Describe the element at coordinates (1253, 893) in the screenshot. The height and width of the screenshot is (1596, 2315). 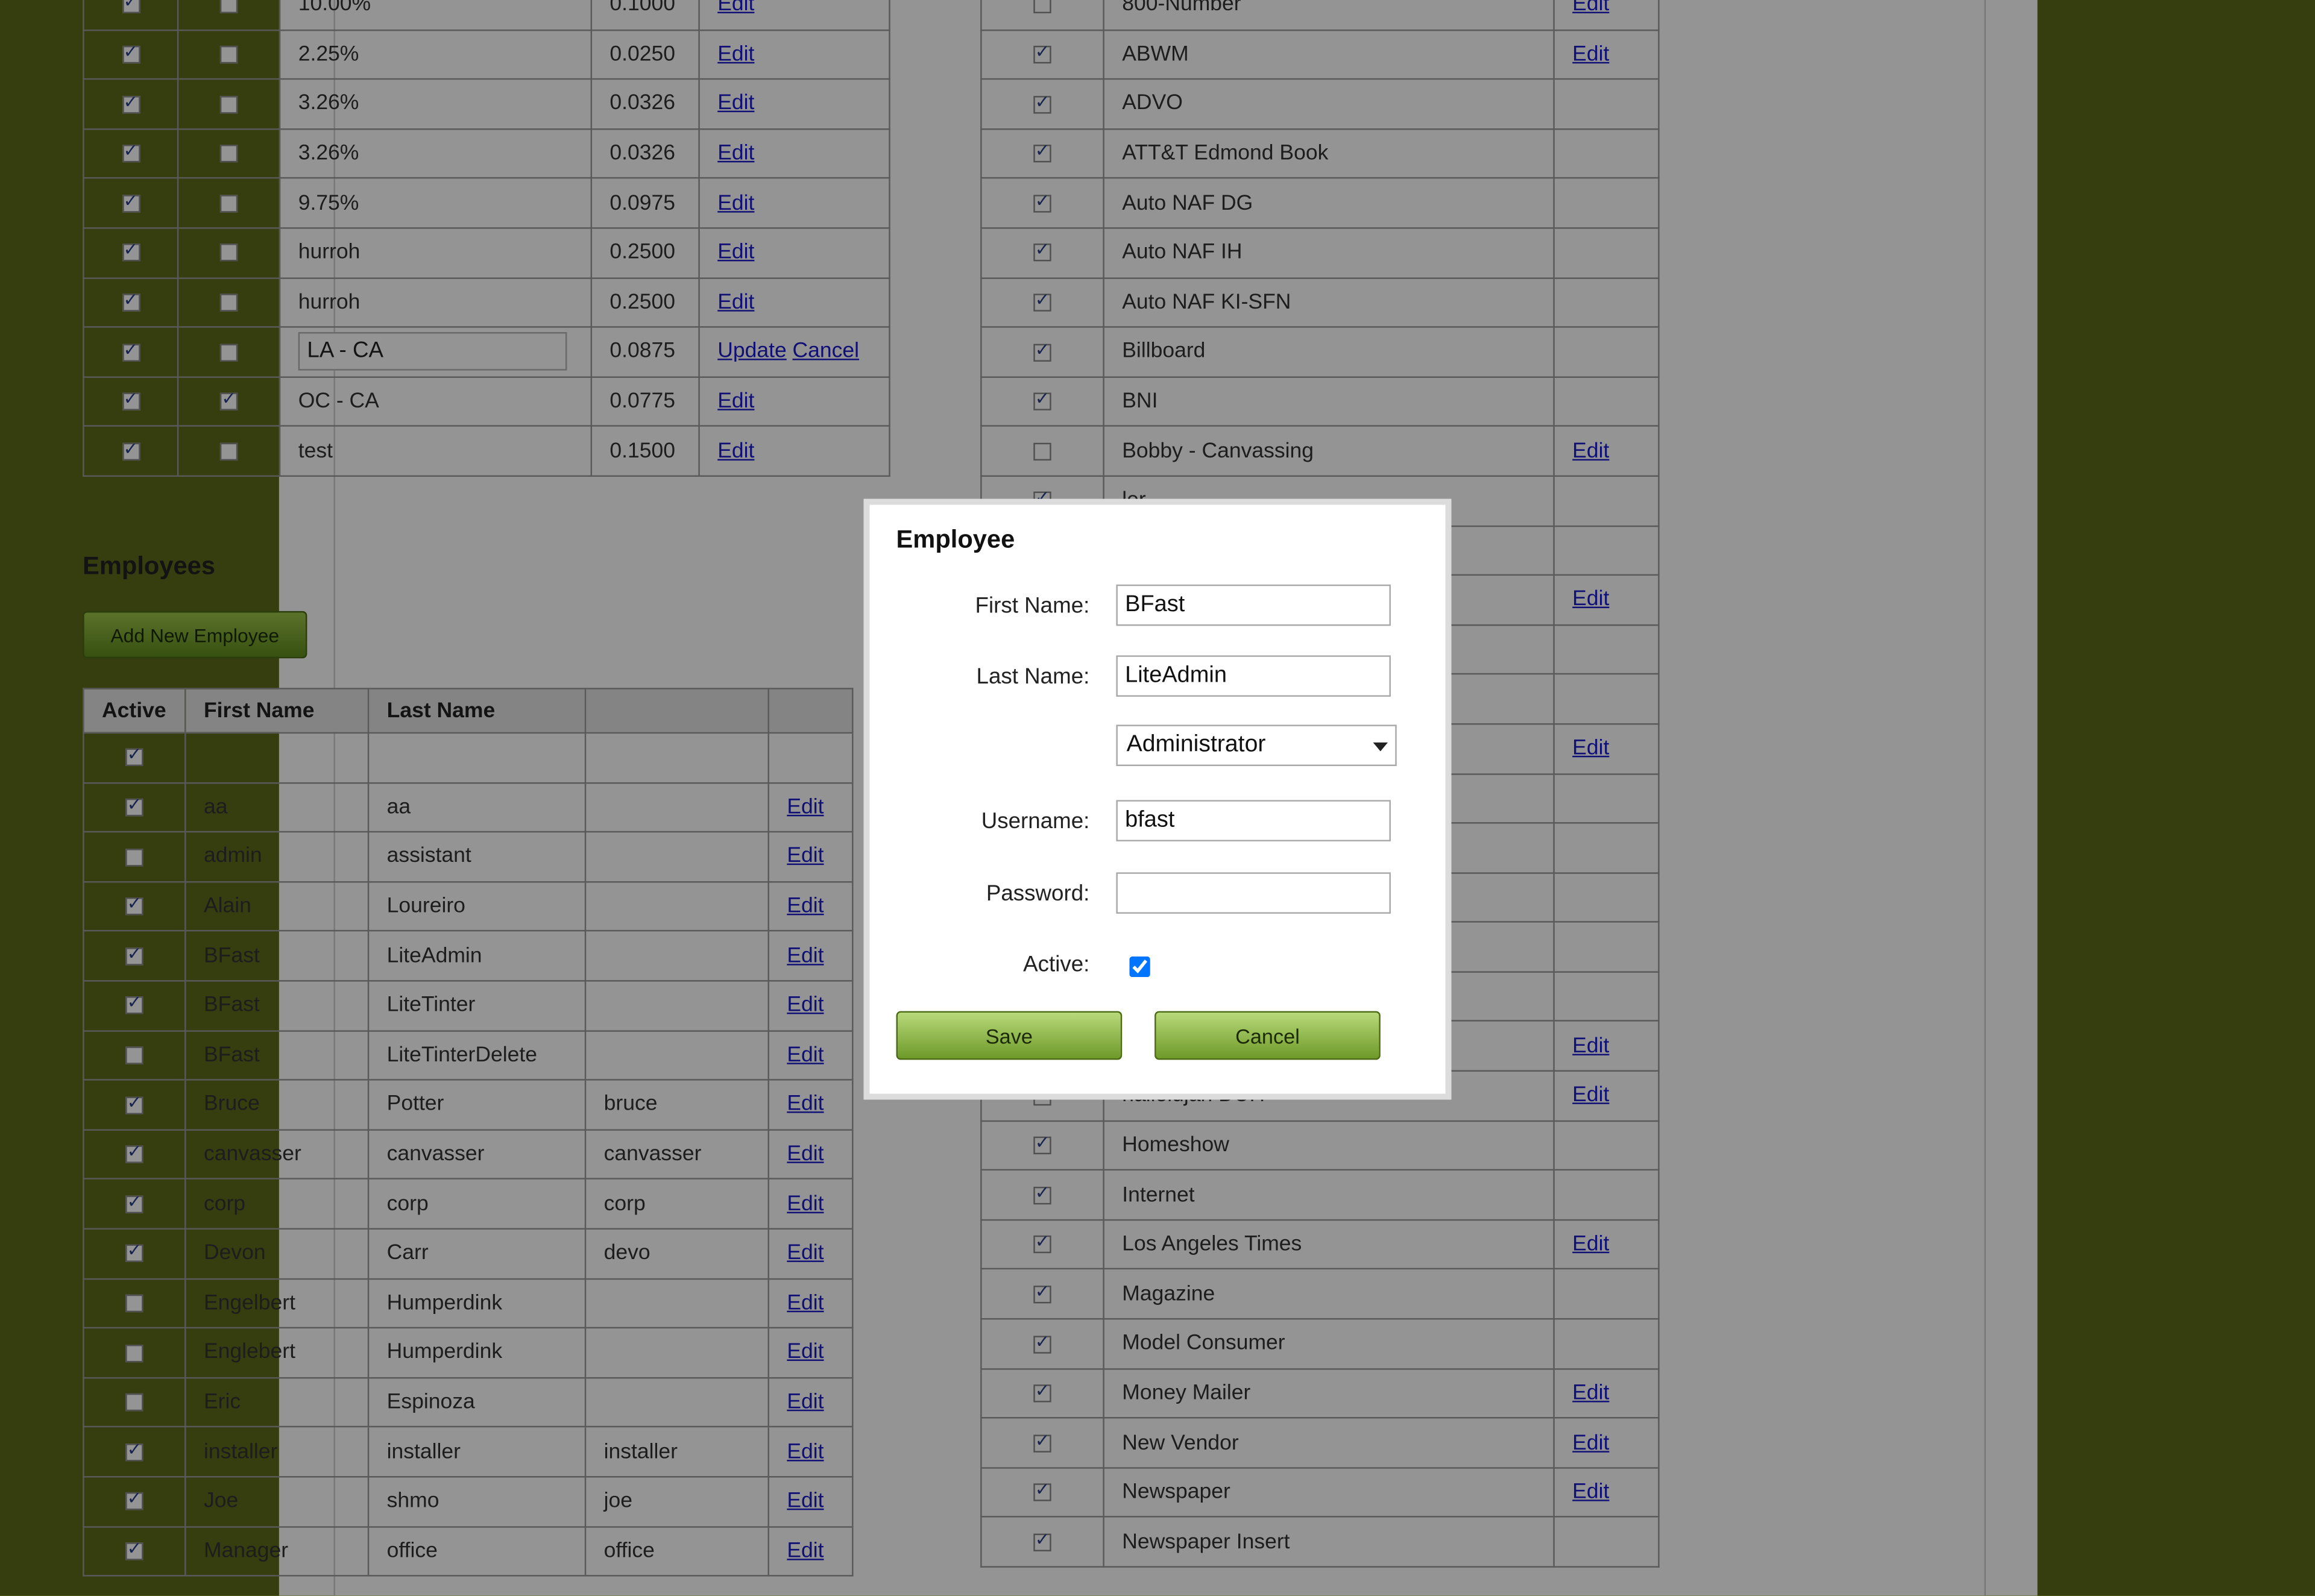
I see `password-field` at that location.